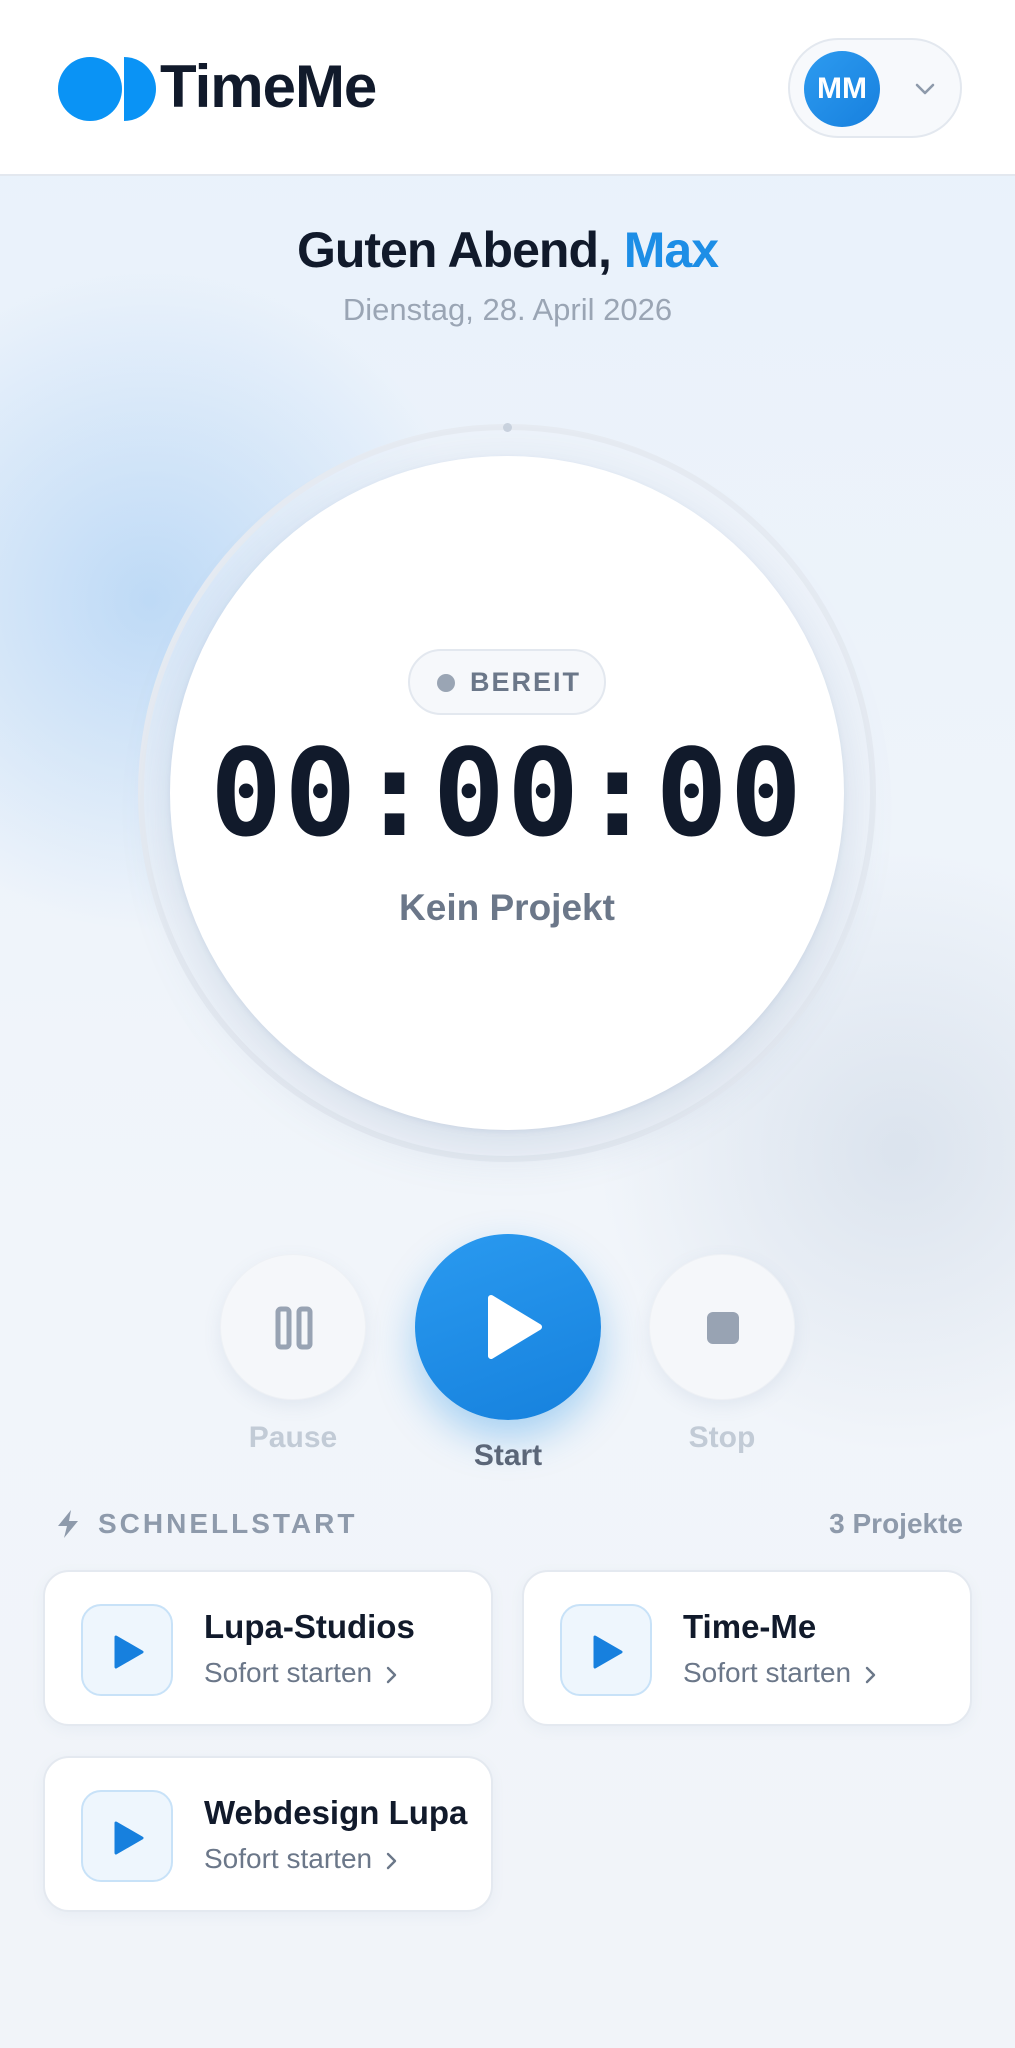 This screenshot has width=1015, height=2048. I want to click on user-menu-button: MM, so click(875, 88).